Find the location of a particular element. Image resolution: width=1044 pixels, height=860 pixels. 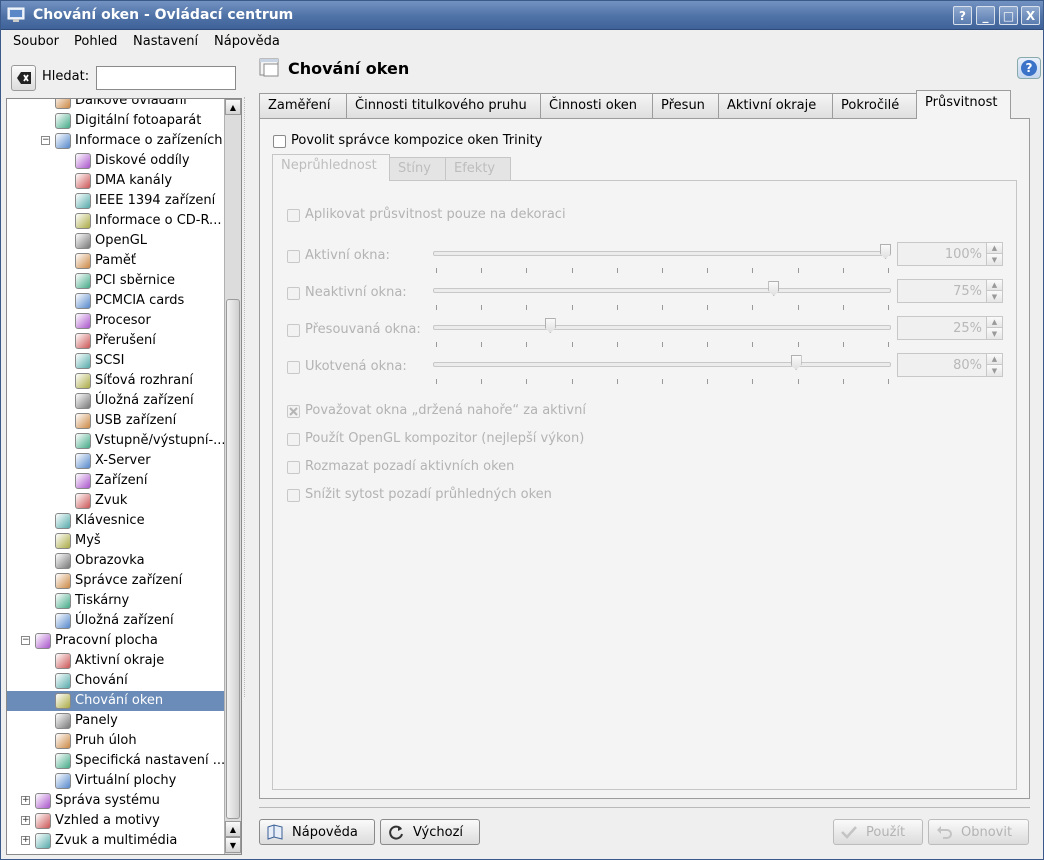

scroll-down-arrow-icon: ▼ is located at coordinates (233, 845).